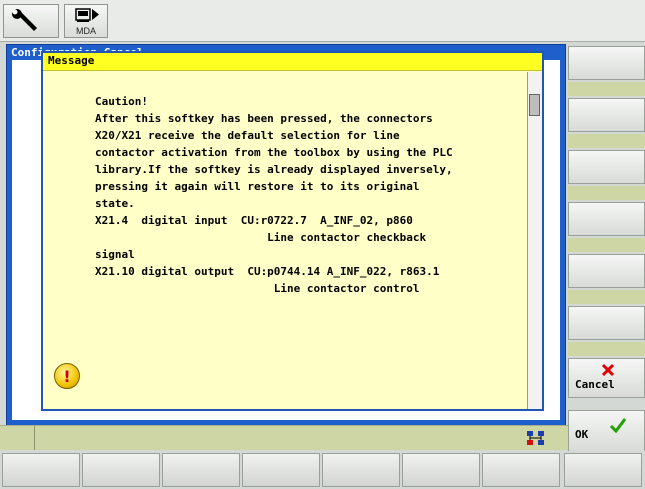  Describe the element at coordinates (582, 434) in the screenshot. I see `ok-label: OK` at that location.